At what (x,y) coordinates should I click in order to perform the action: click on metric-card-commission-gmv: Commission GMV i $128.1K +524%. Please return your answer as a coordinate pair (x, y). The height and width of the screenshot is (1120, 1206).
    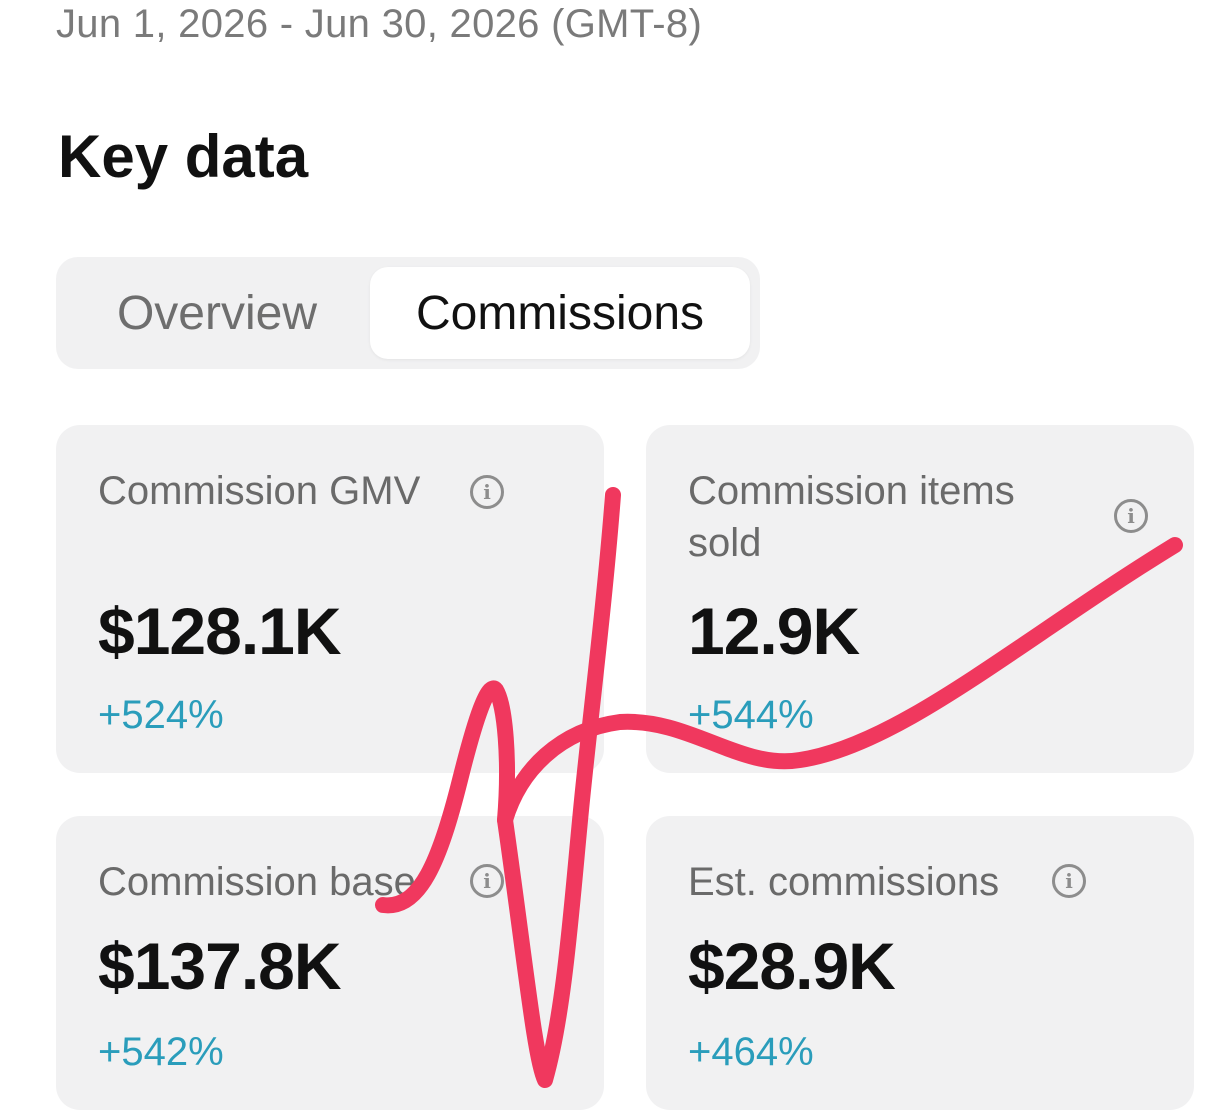
    Looking at the image, I should click on (330, 599).